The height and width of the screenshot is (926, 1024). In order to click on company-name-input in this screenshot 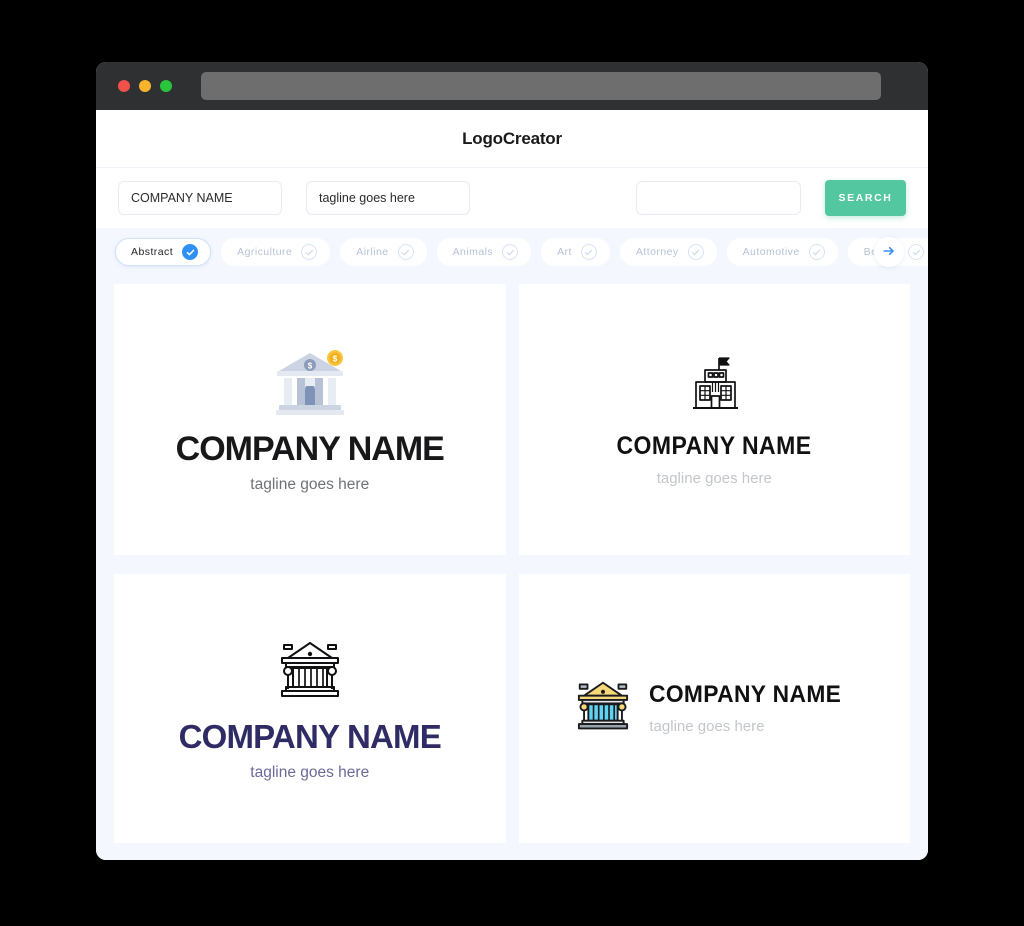, I will do `click(200, 198)`.